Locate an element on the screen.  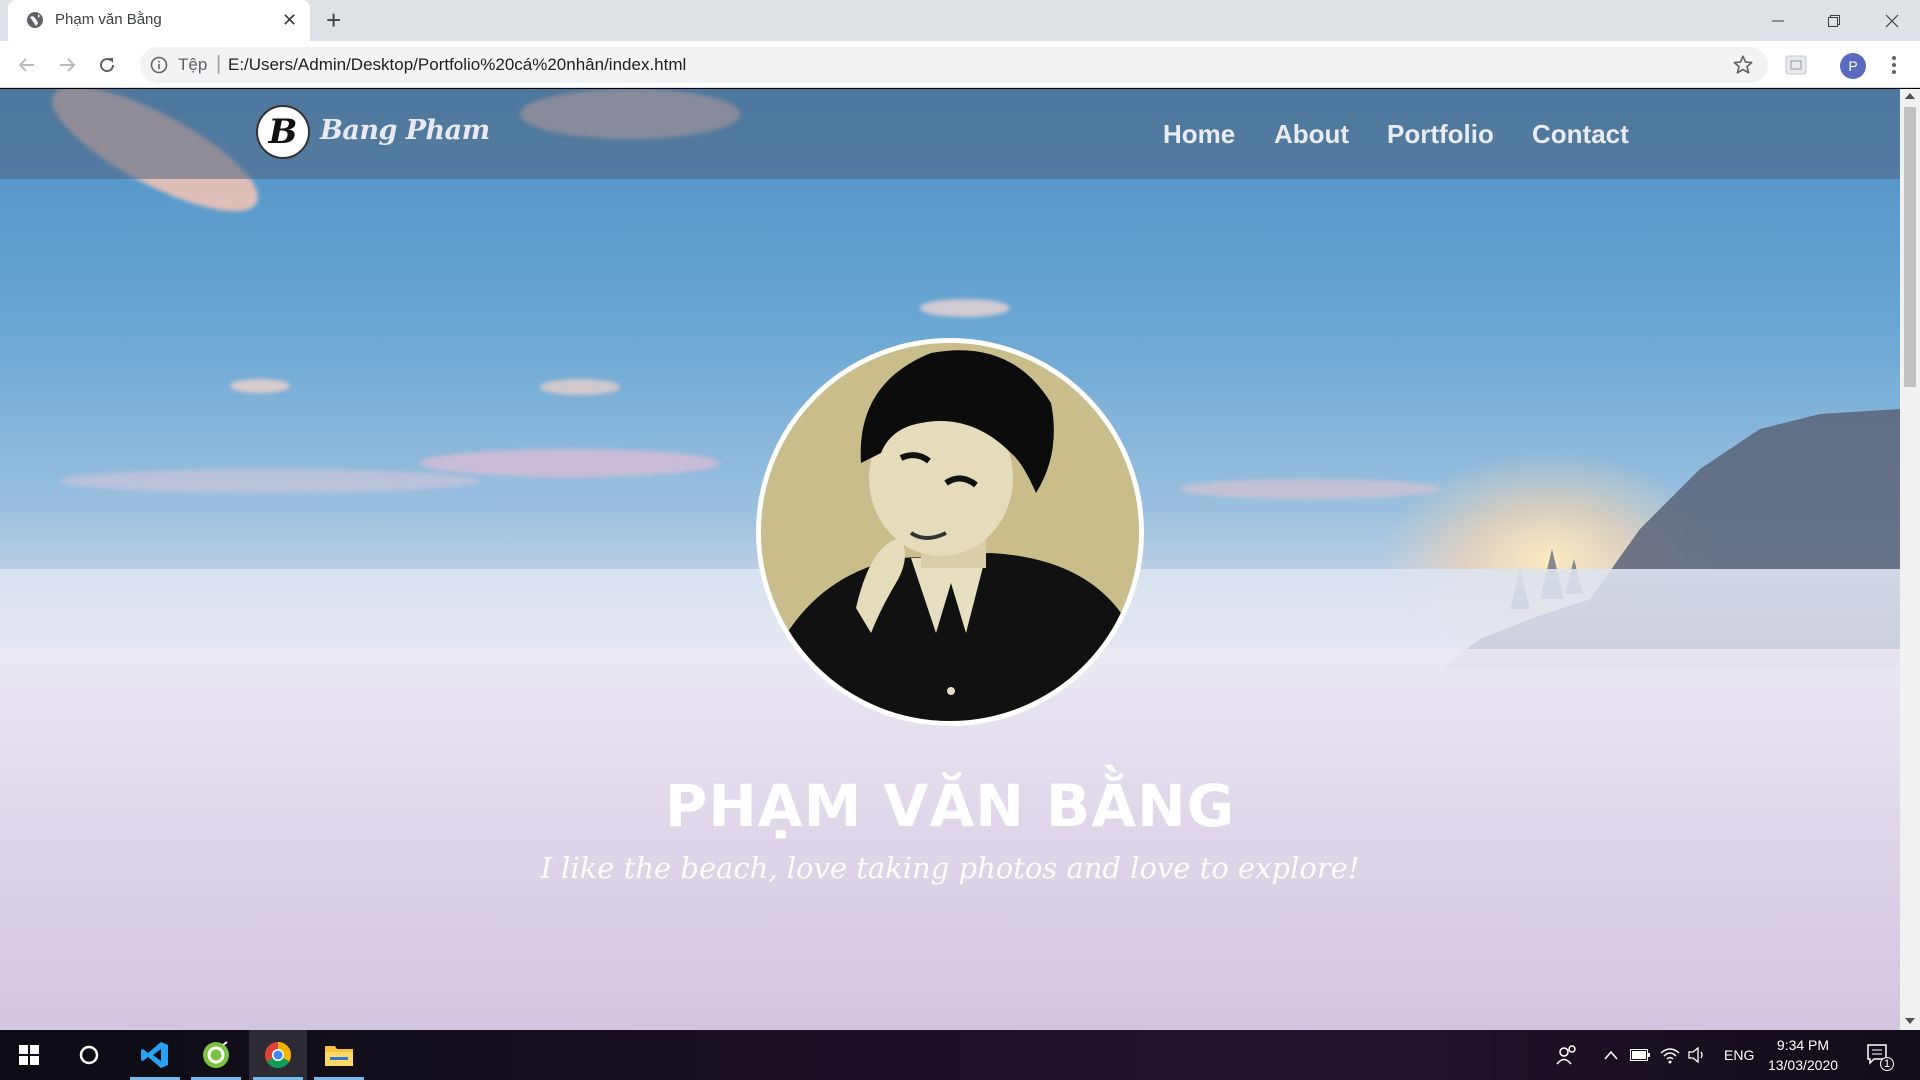
clock-date: 13/03/2020 is located at coordinates (1803, 1065).